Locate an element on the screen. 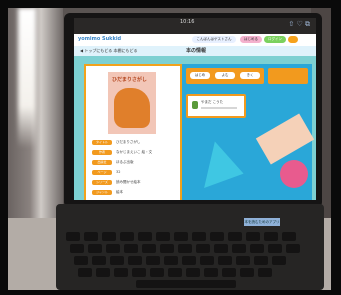 This screenshot has height=295, width=341. tab-start: はじめ is located at coordinates (200, 75).